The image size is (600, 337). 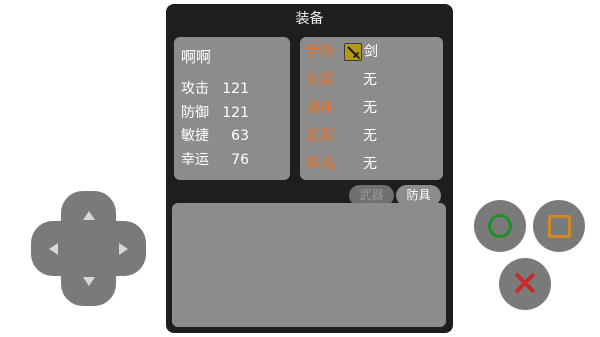 What do you see at coordinates (320, 136) in the screenshot?
I see `slot-label: 足部` at bounding box center [320, 136].